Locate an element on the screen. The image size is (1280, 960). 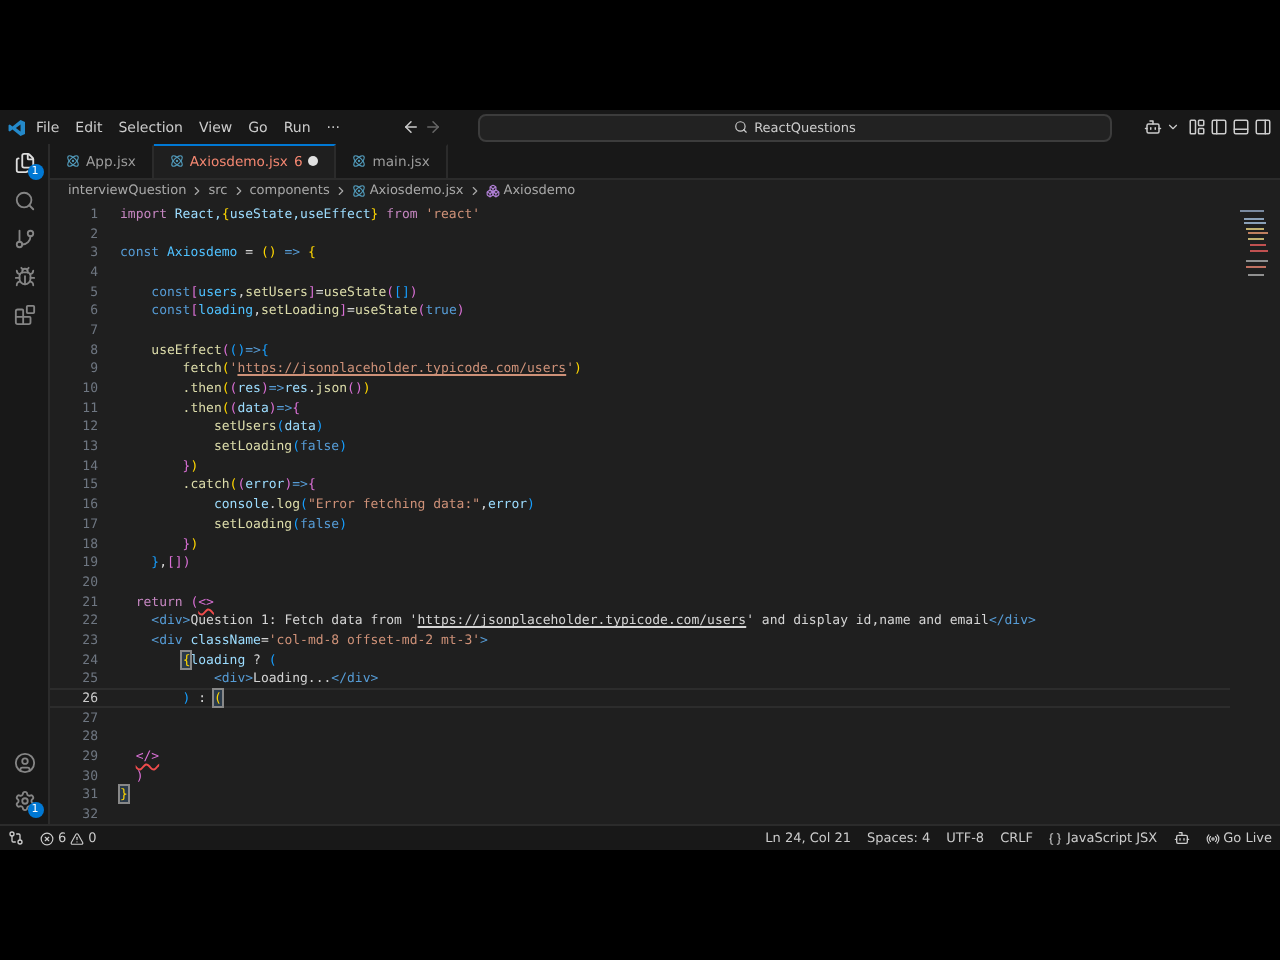
minimap-drawing is located at coordinates (1254, 246).